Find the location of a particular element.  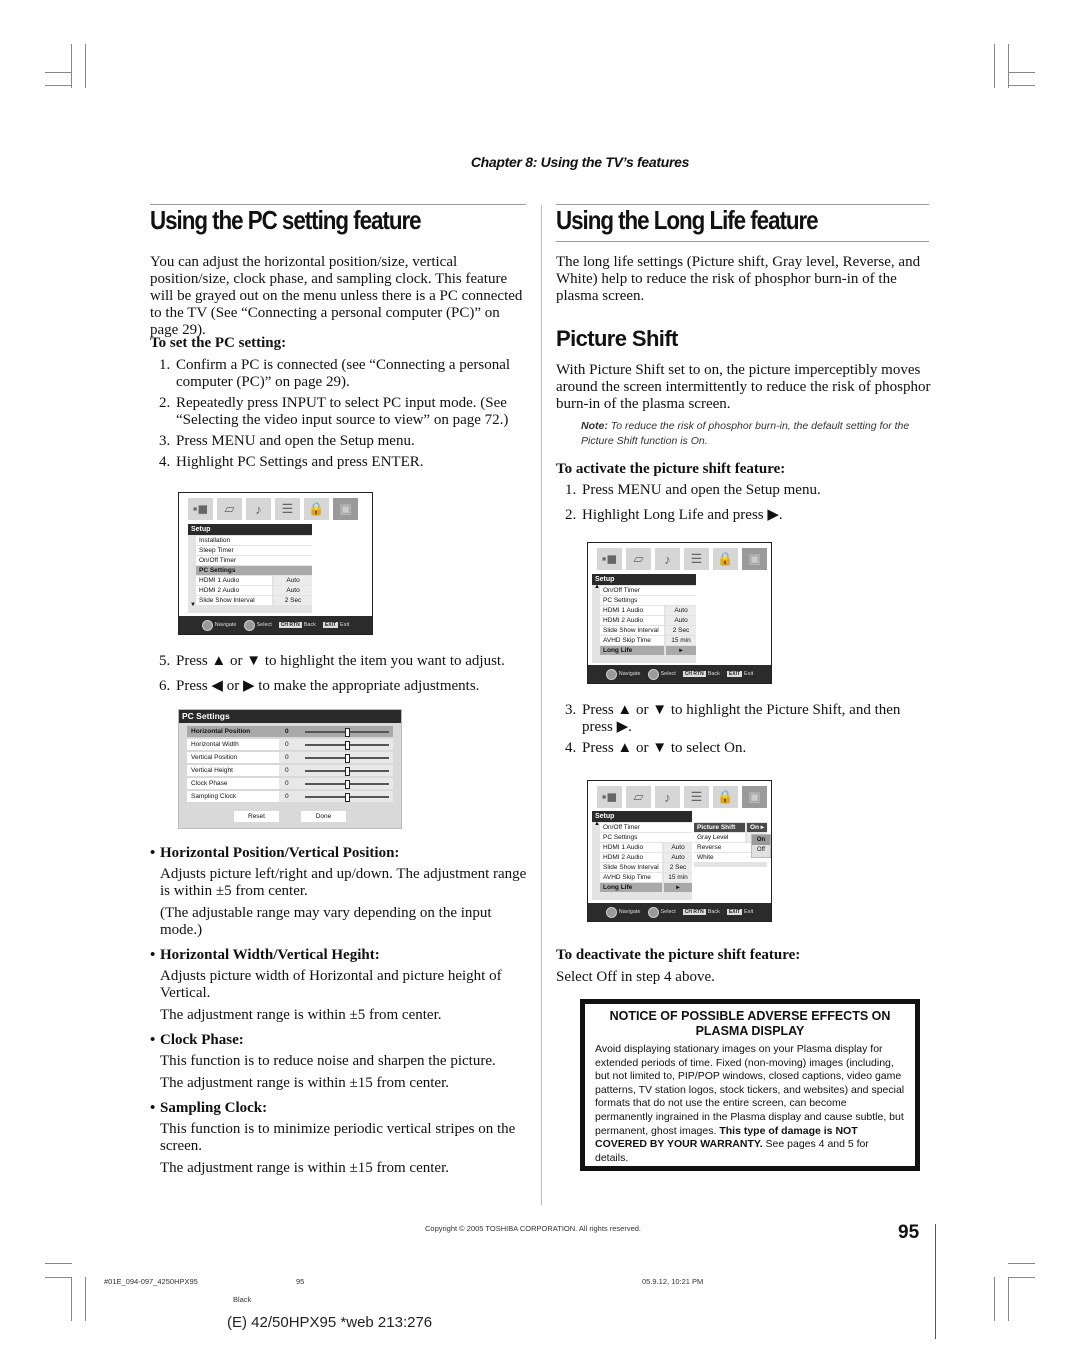

pc-setting-row: Clock Phase 0 is located at coordinates (290, 783).